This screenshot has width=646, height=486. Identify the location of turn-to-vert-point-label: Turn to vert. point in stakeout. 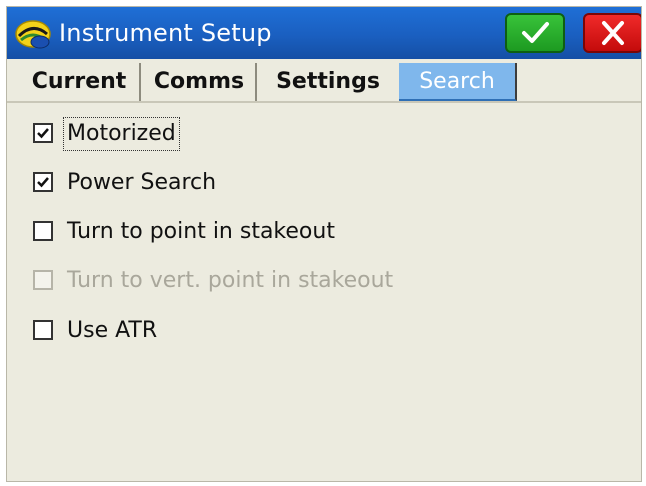
(230, 280).